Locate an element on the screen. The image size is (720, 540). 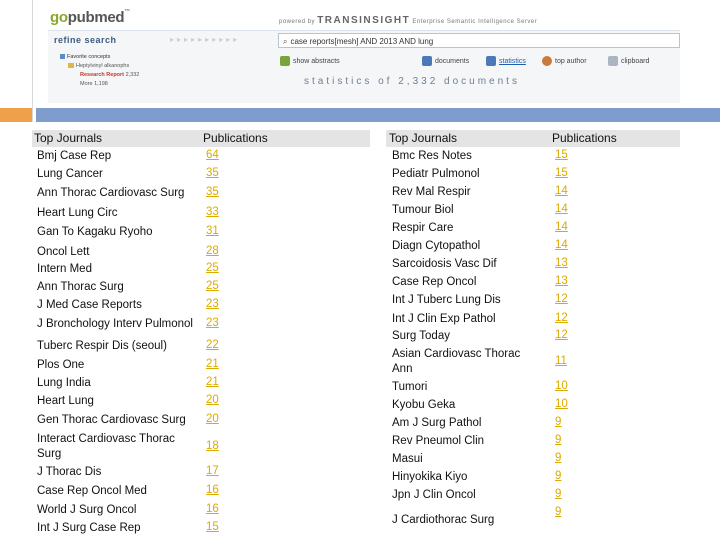
journal-name: J Med Case Reports is located at coordinates (89, 305).